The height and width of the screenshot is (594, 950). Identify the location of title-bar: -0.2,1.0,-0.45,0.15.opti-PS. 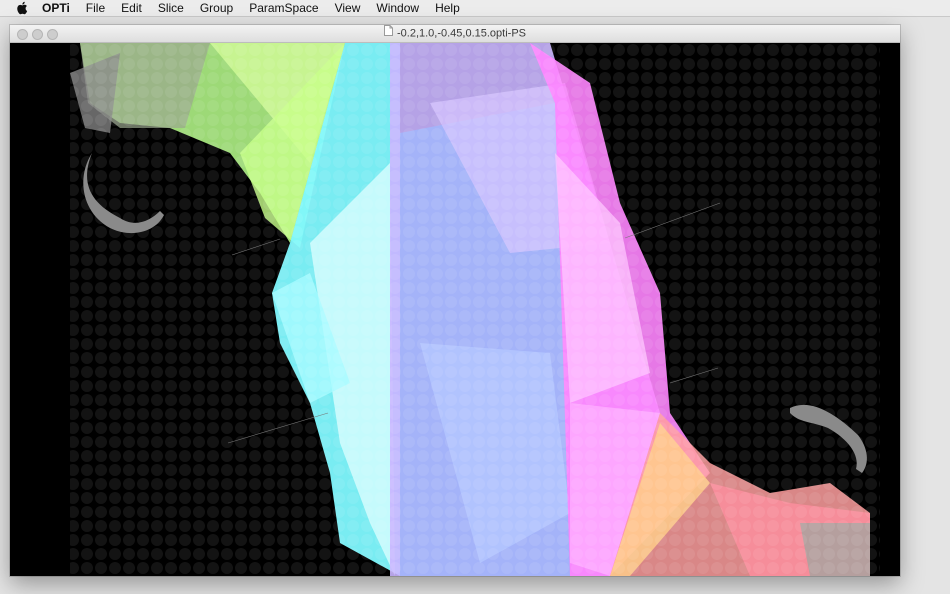
(455, 34).